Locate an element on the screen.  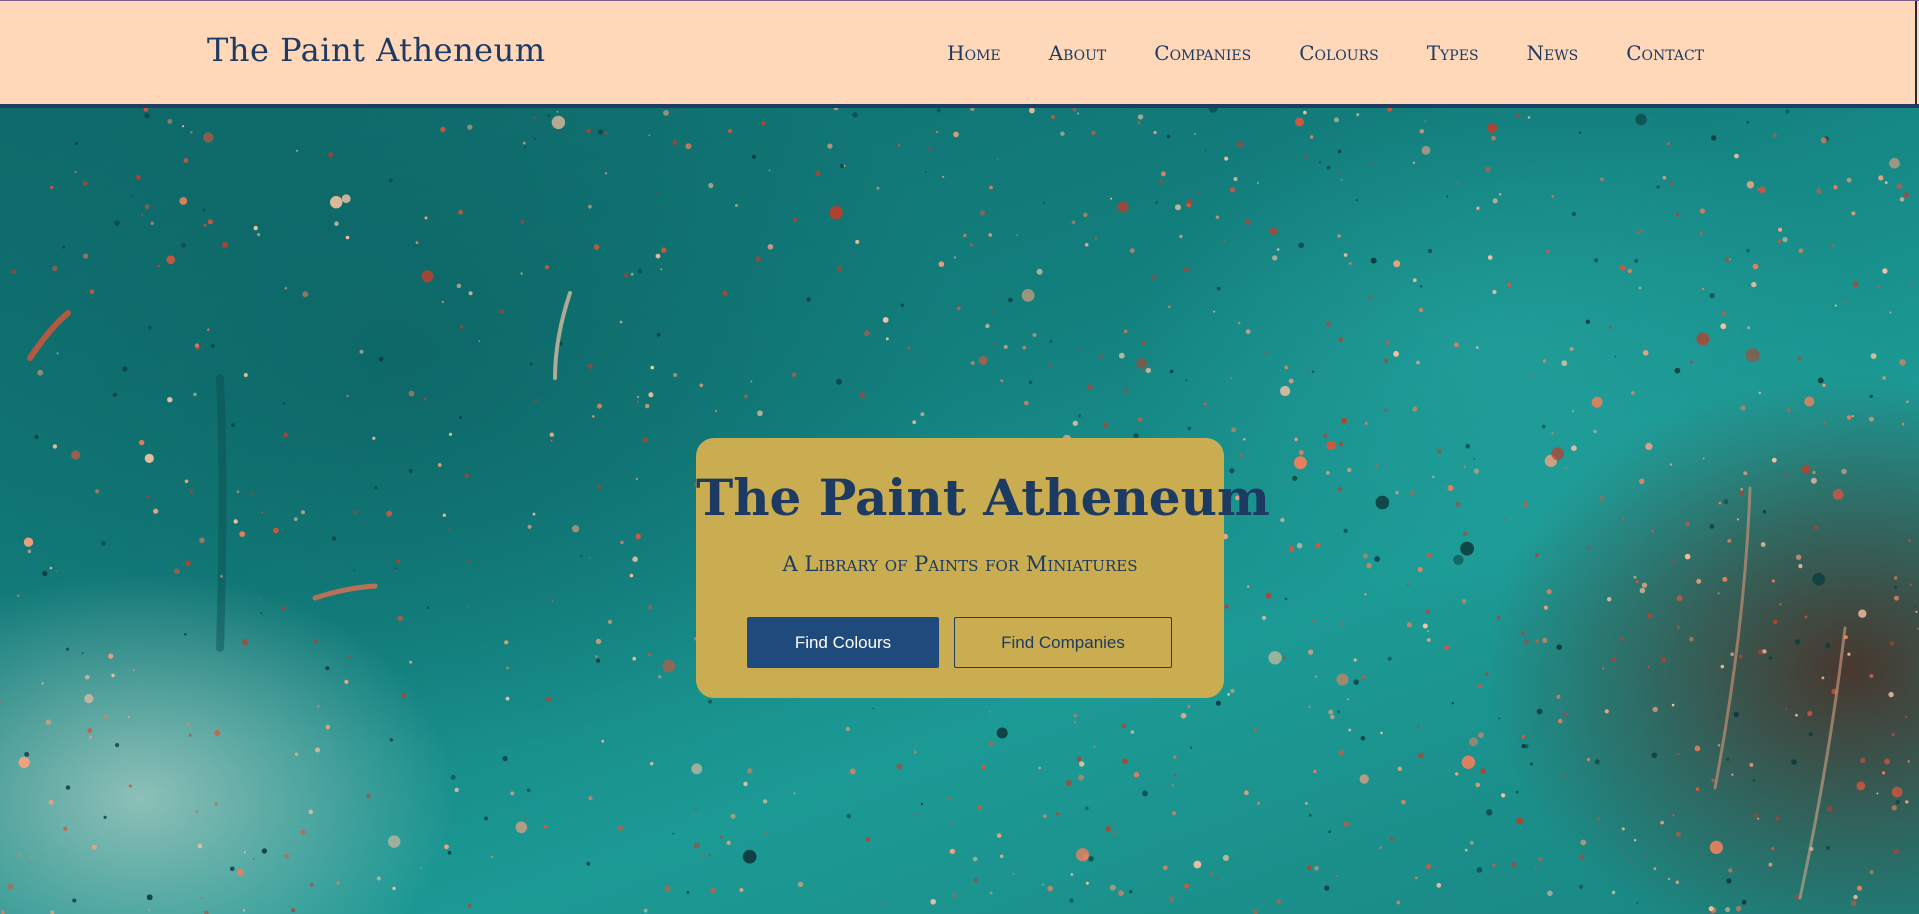
find-colours-button: Find Colours is located at coordinates (843, 642).